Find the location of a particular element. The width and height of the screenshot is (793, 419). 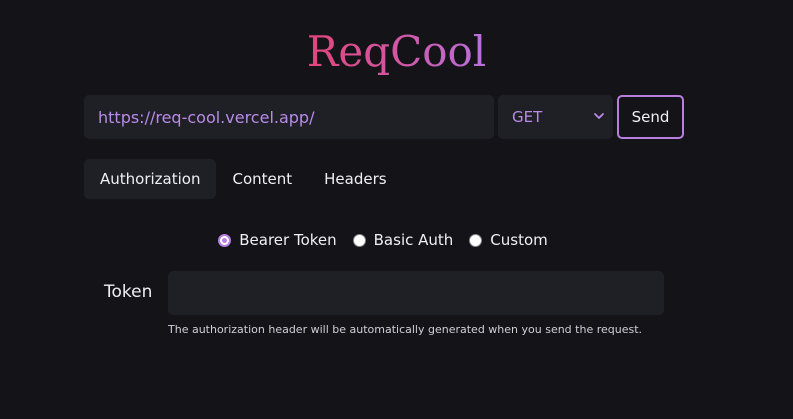

token-label: Token is located at coordinates (128, 292).